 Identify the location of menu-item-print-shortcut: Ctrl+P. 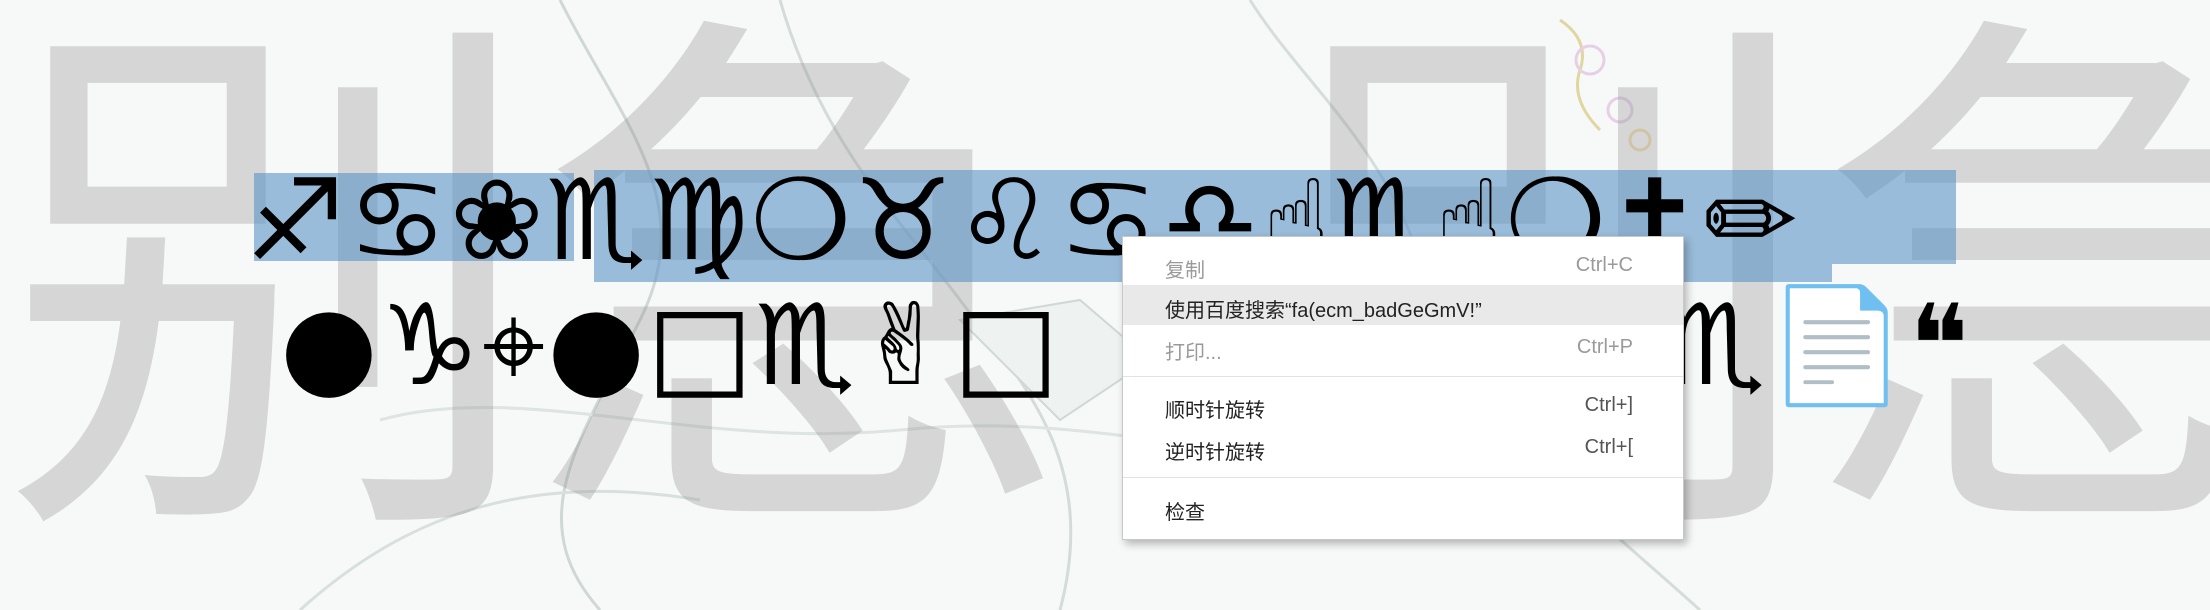
(1604, 347).